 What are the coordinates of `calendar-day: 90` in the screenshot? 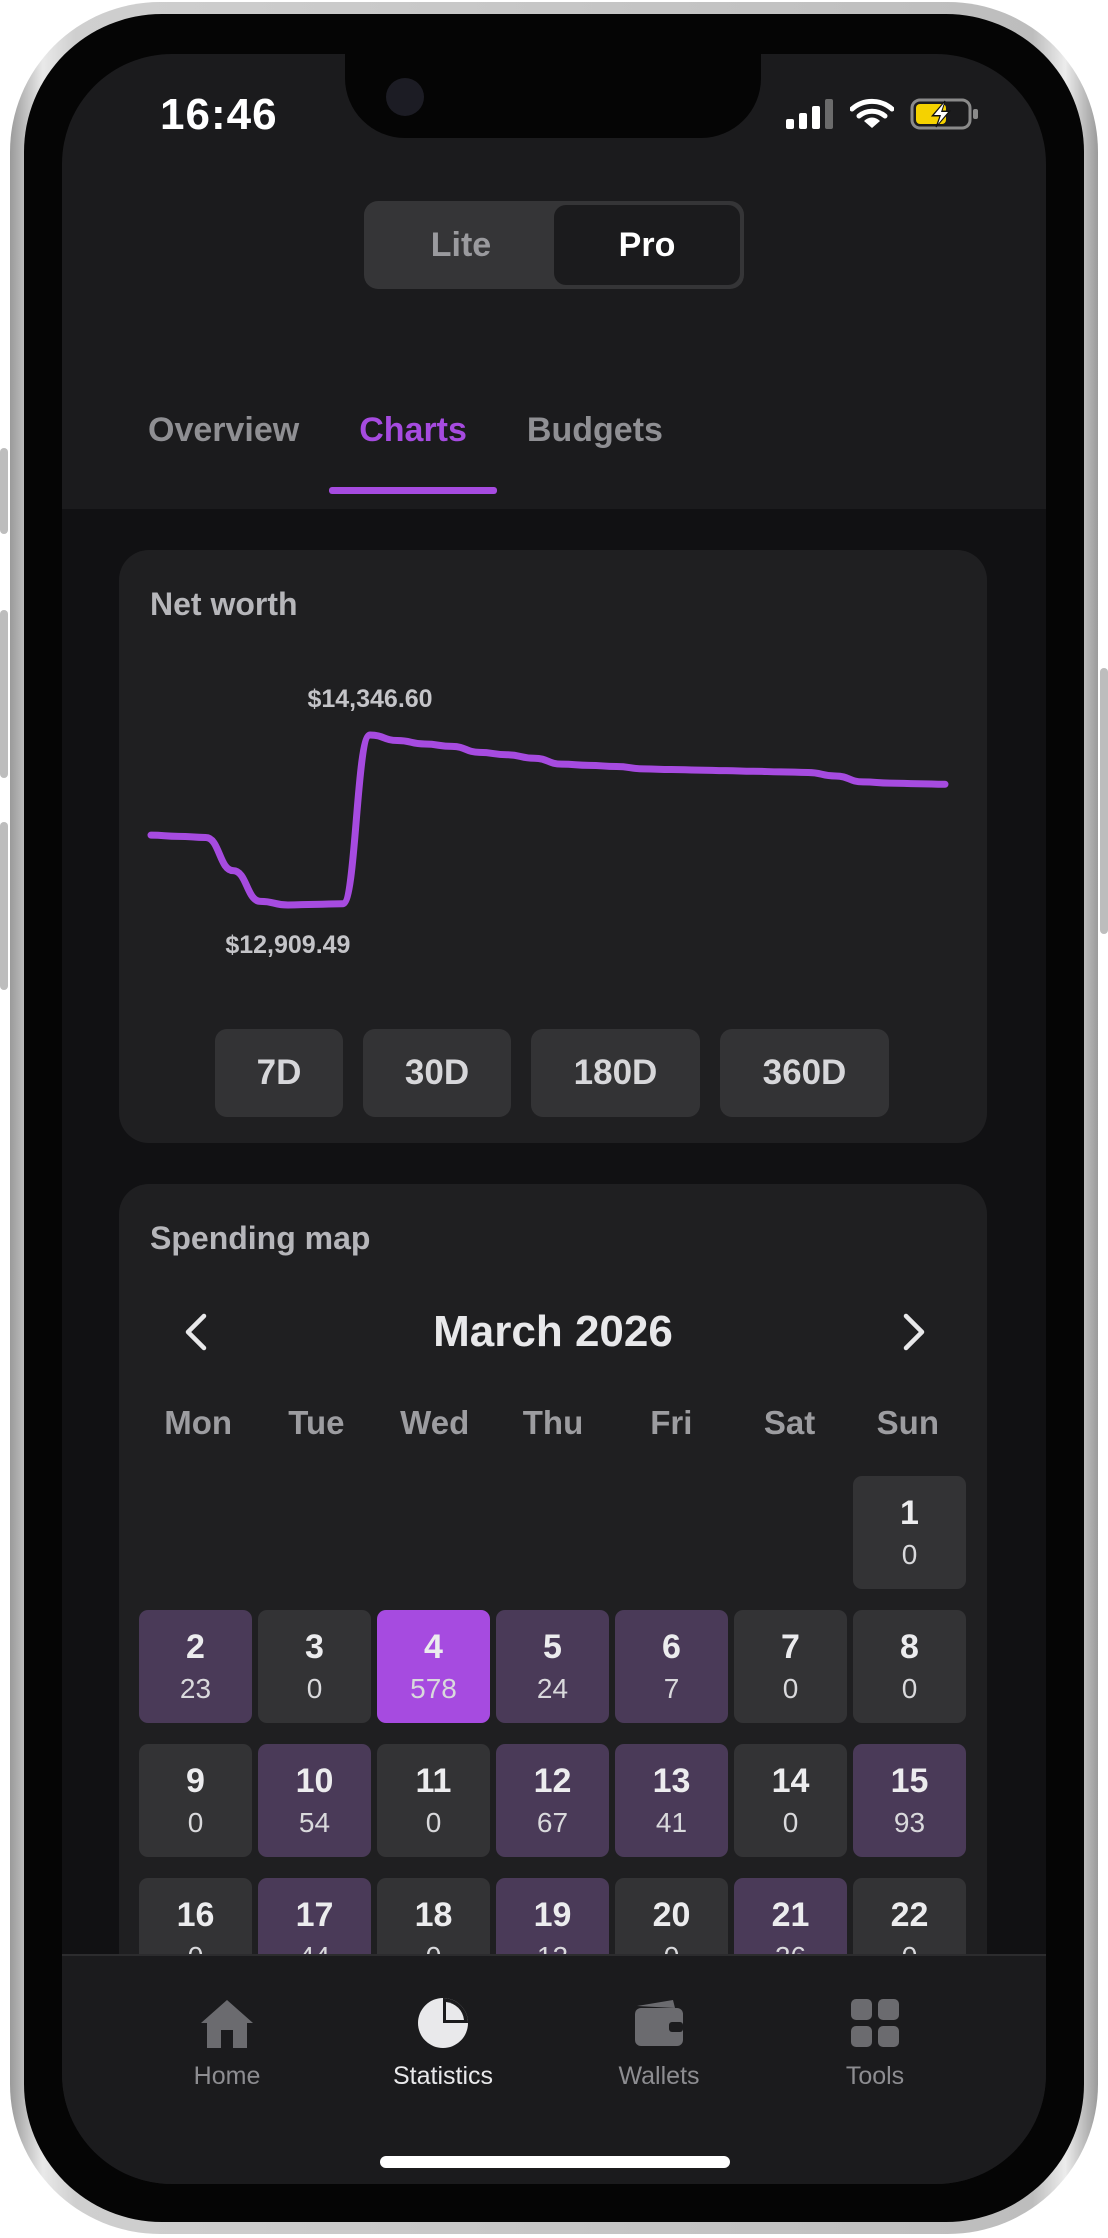 It's located at (195, 1800).